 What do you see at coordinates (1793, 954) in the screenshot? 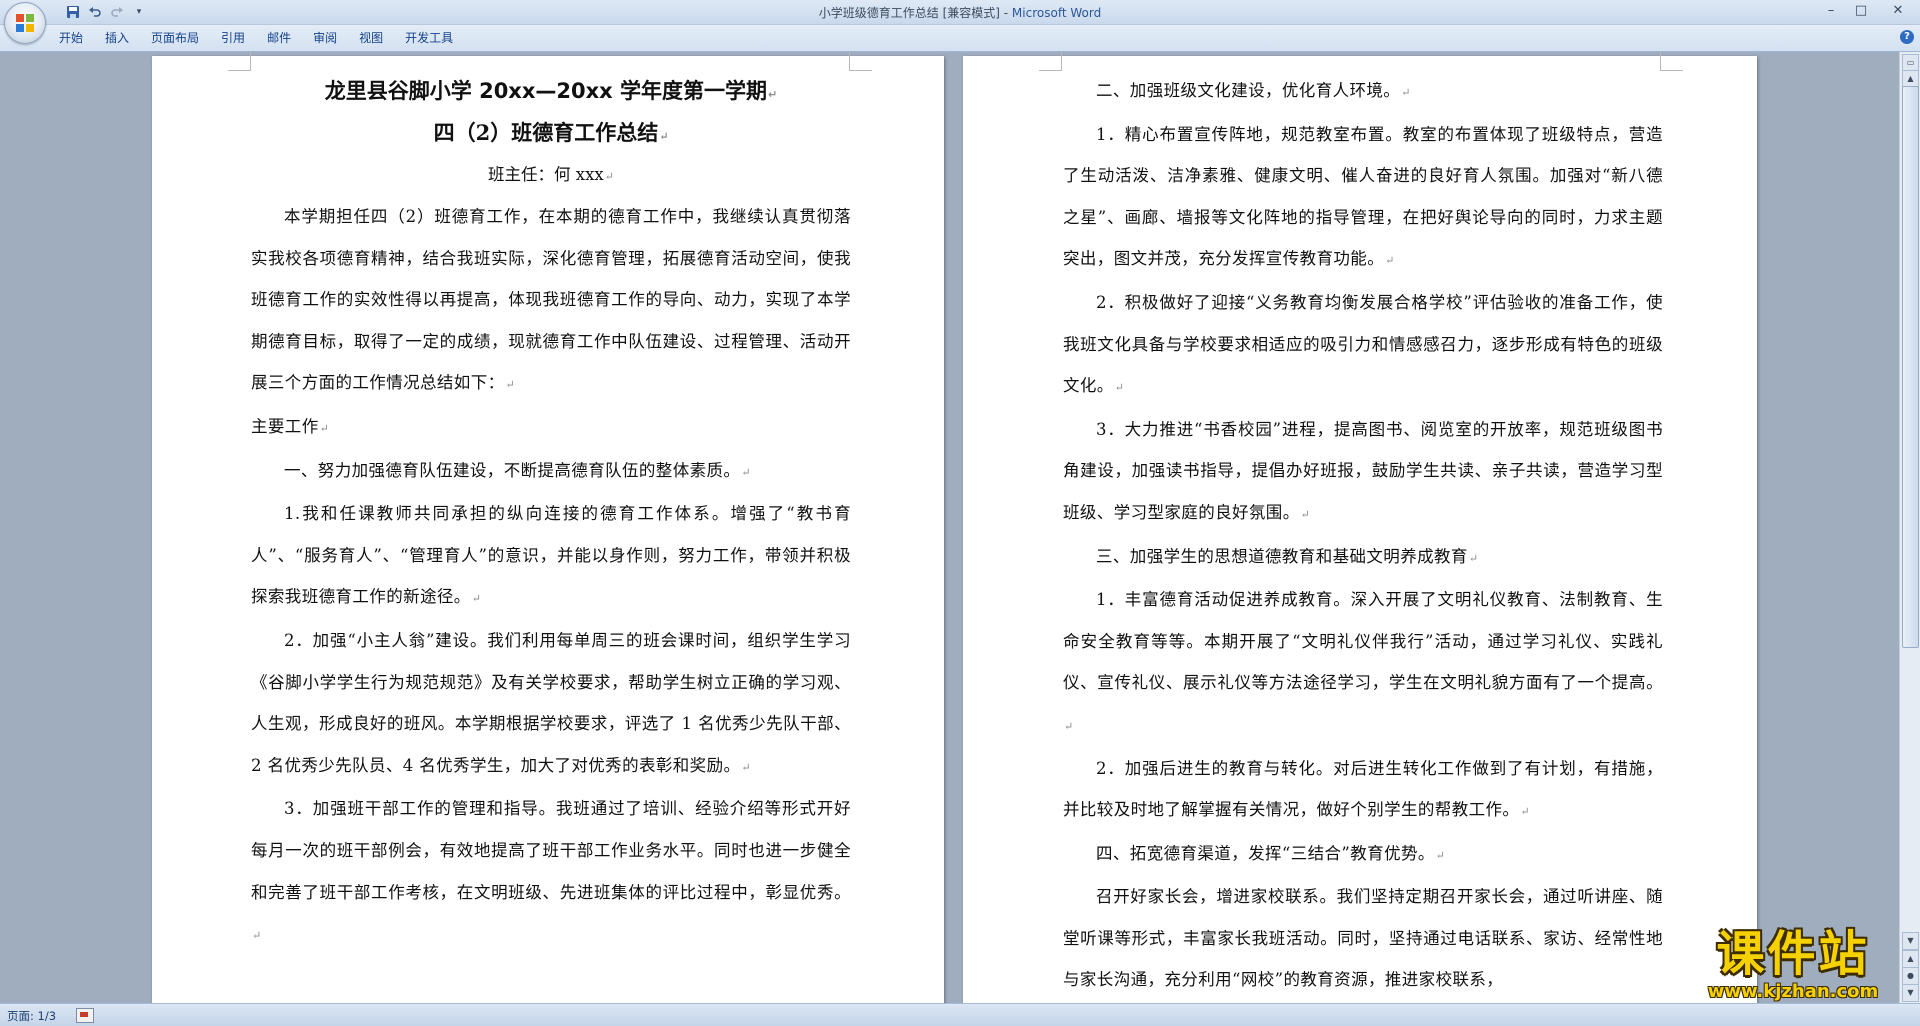
I see `watermark-text: 课件站` at bounding box center [1793, 954].